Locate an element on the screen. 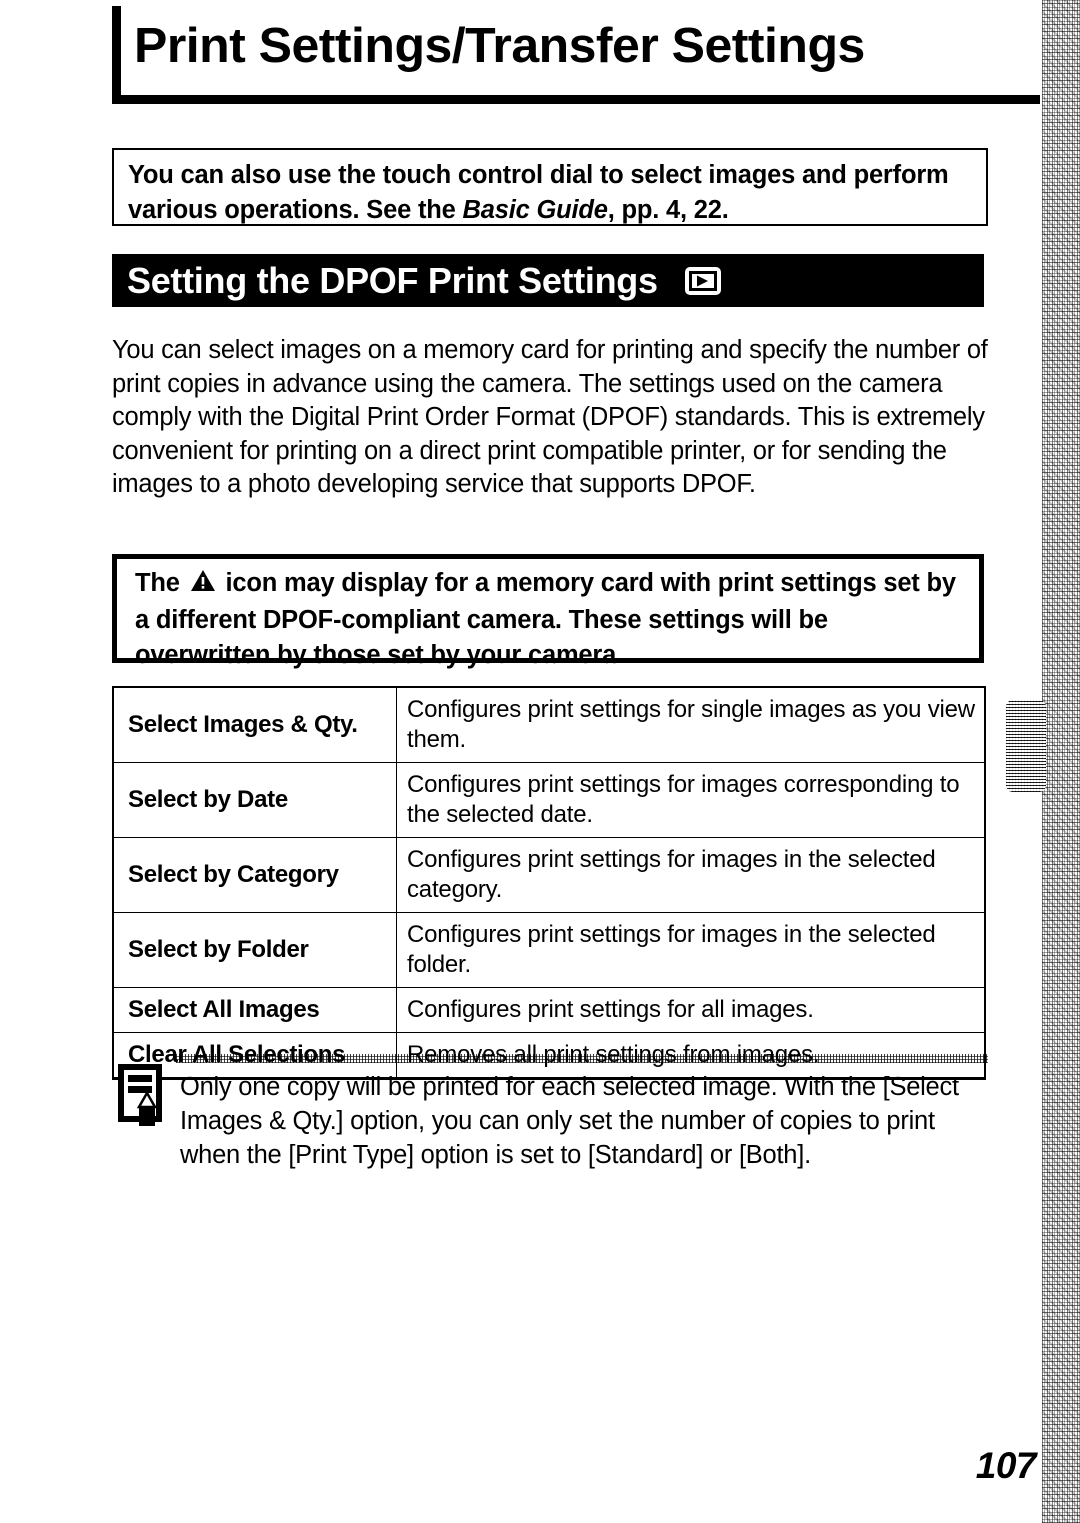 This screenshot has height=1523, width=1080. option-name: Select by Category is located at coordinates (254, 875).